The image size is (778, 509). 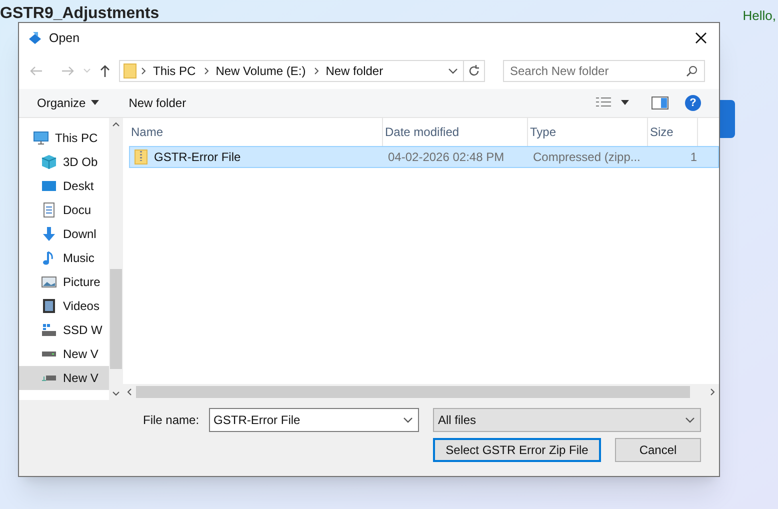 What do you see at coordinates (517, 450) in the screenshot?
I see `select-button: Select GSTR Error Zip File` at bounding box center [517, 450].